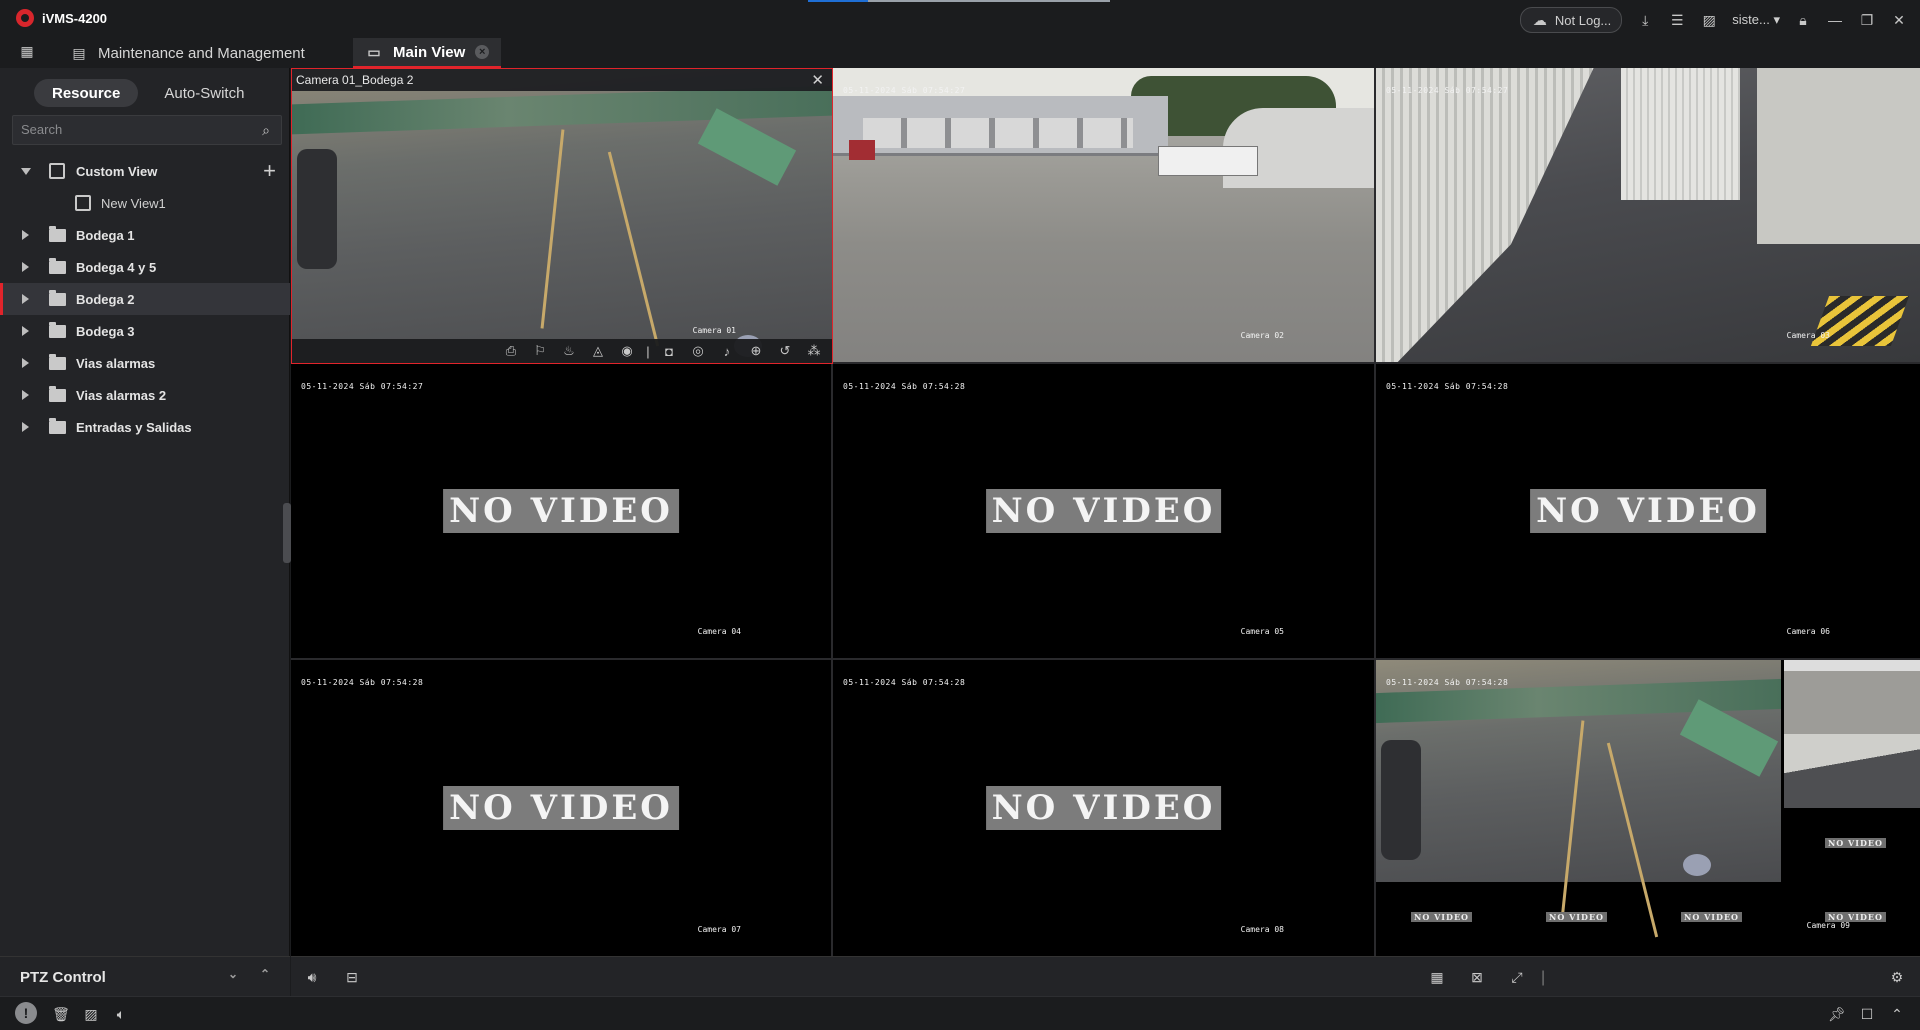 This screenshot has height=1030, width=1920. Describe the element at coordinates (26, 171) in the screenshot. I see `caret-down-icon` at that location.